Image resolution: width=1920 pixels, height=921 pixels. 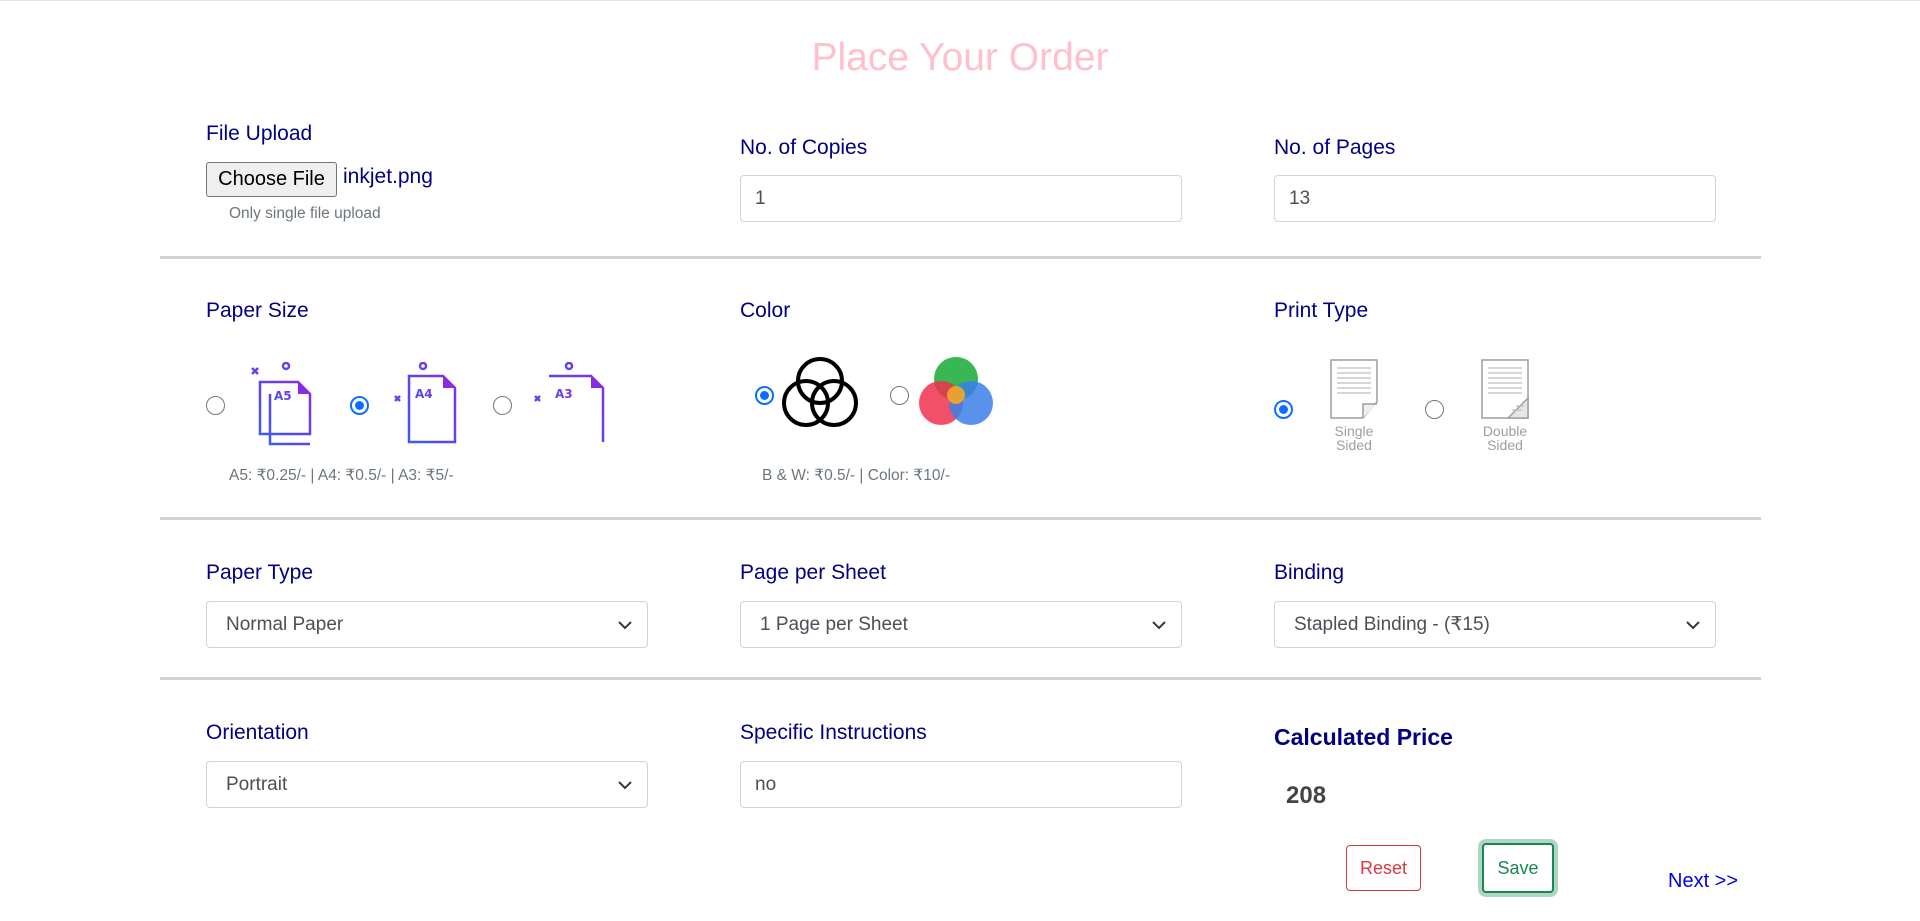 What do you see at coordinates (834, 624) in the screenshot?
I see `page-per-sheet-value: 1 Page per Sheet` at bounding box center [834, 624].